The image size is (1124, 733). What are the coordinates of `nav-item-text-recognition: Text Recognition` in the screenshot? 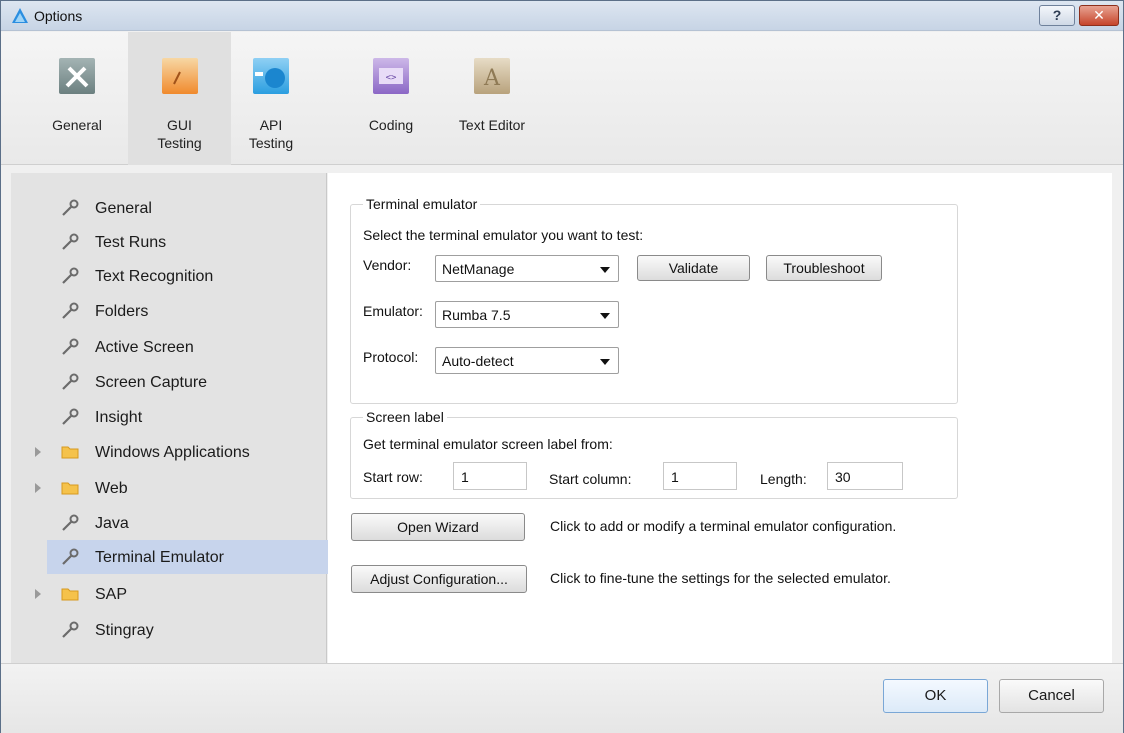 It's located at (188, 276).